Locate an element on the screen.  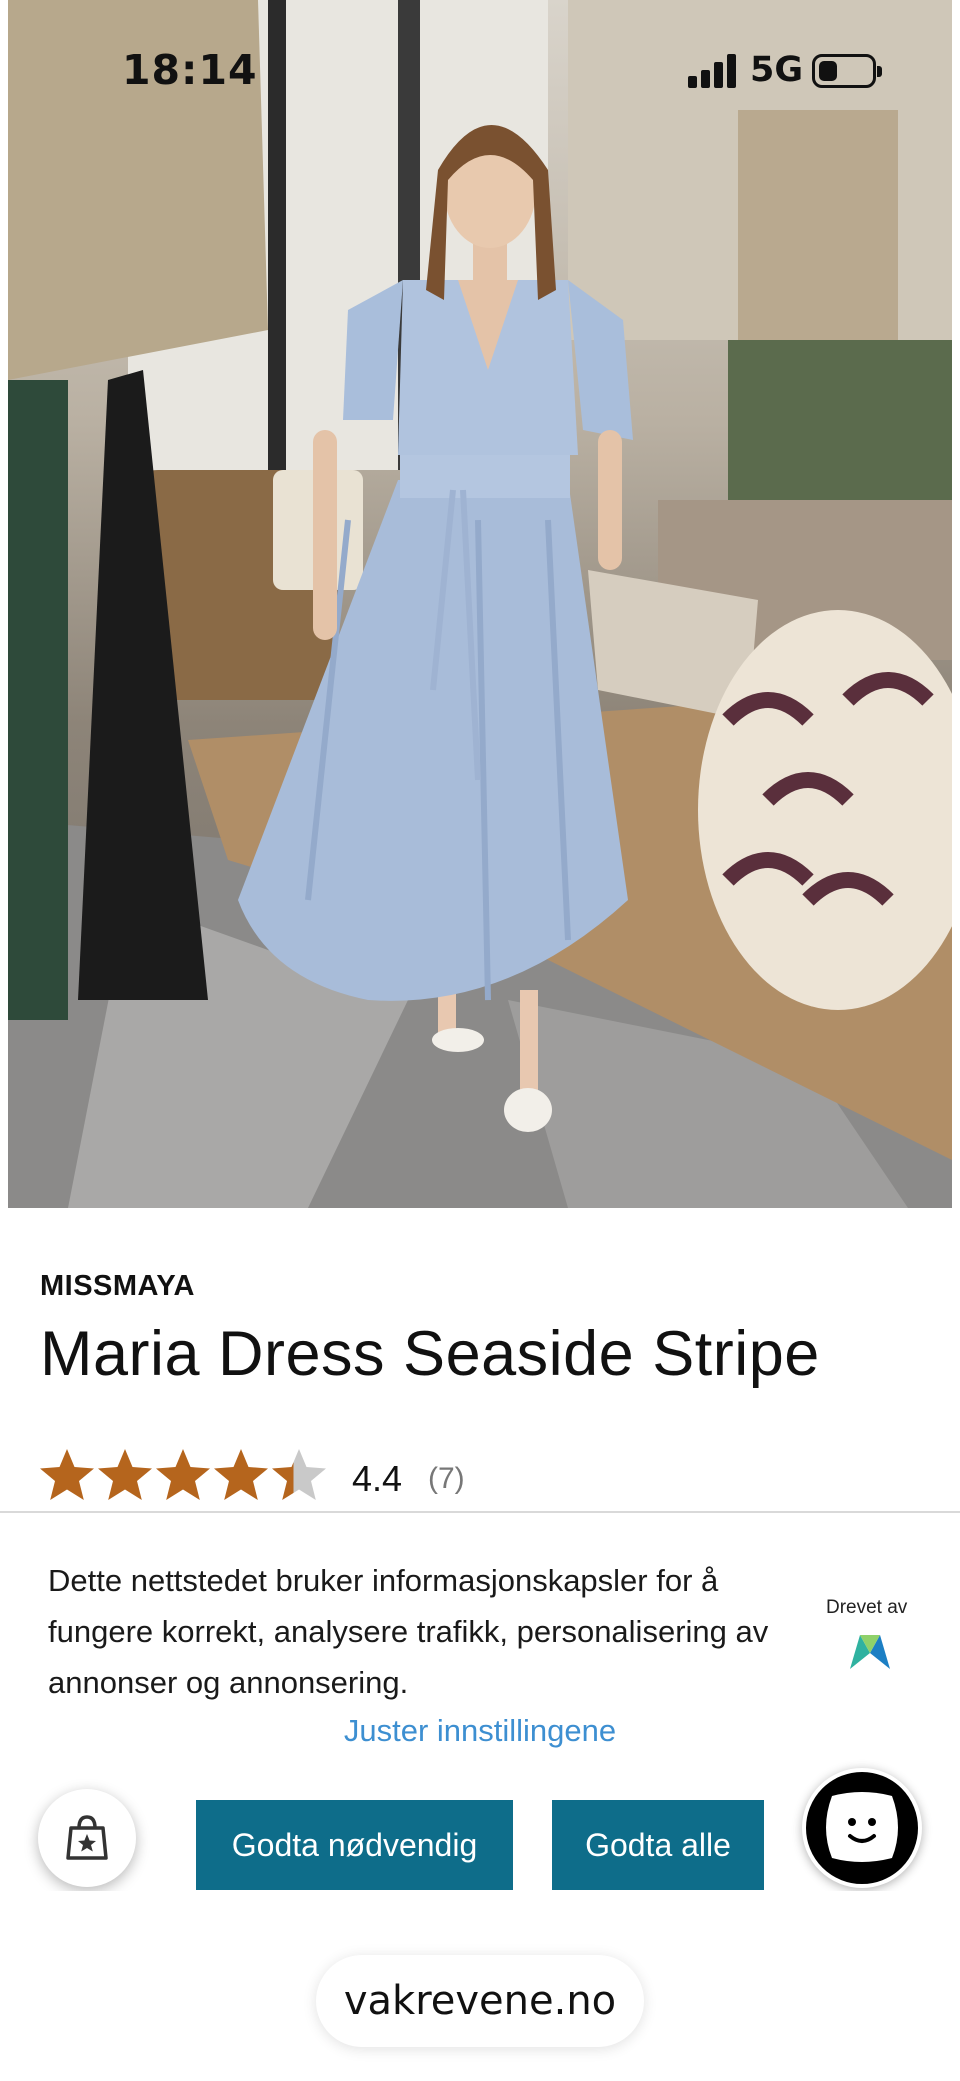
shopping-bag-icon is located at coordinates (87, 1837).